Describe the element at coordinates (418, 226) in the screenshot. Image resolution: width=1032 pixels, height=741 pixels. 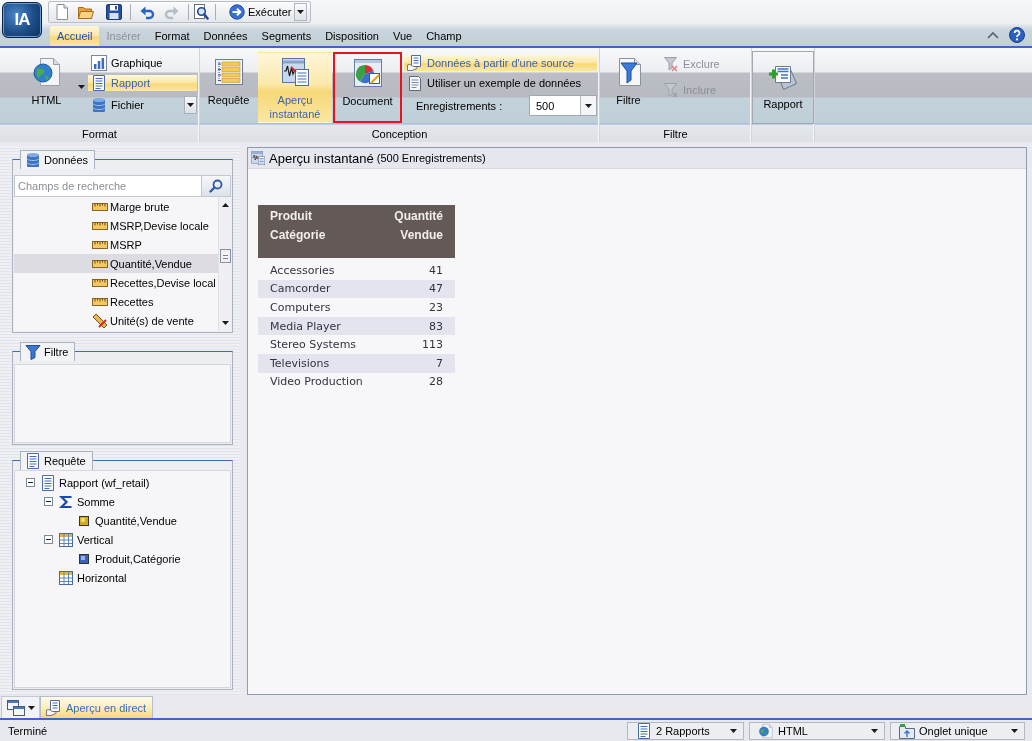
I see `column-header: Quantité Vendue` at that location.